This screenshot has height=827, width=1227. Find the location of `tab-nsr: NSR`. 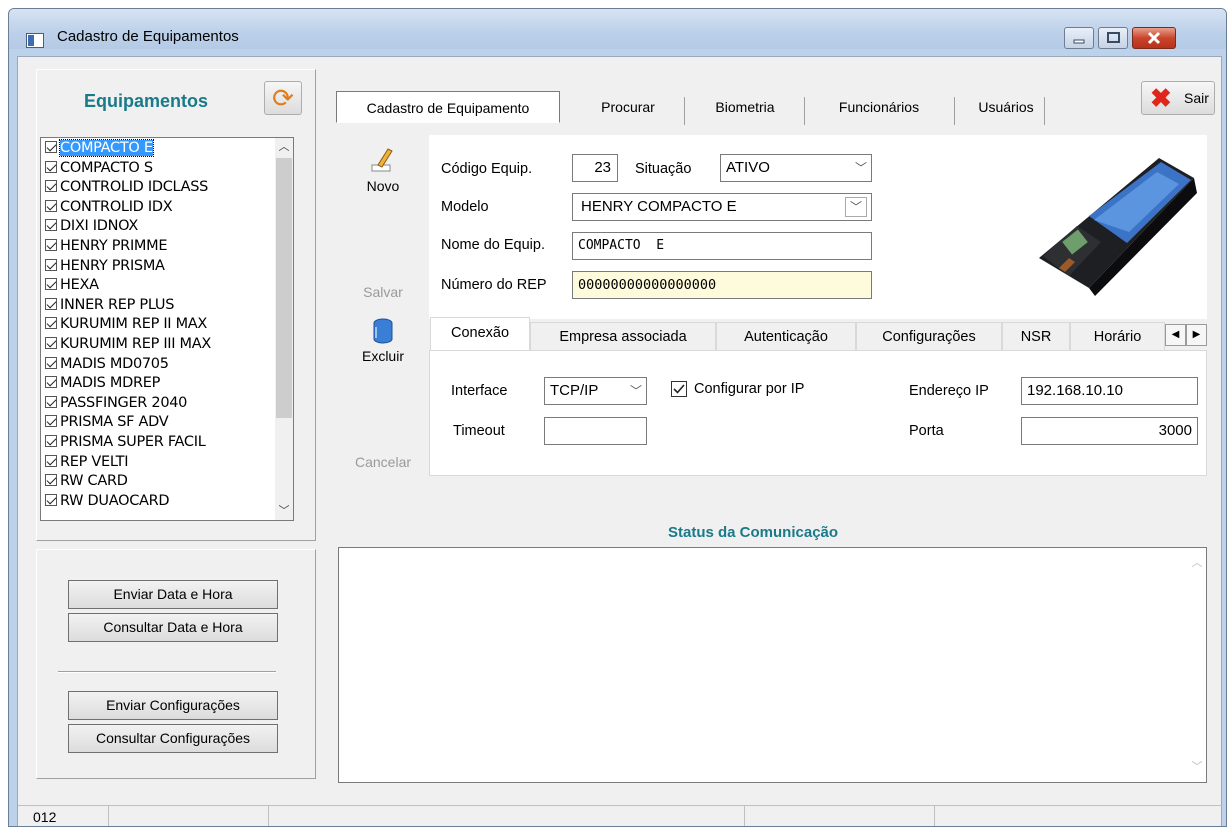

tab-nsr: NSR is located at coordinates (1036, 336).